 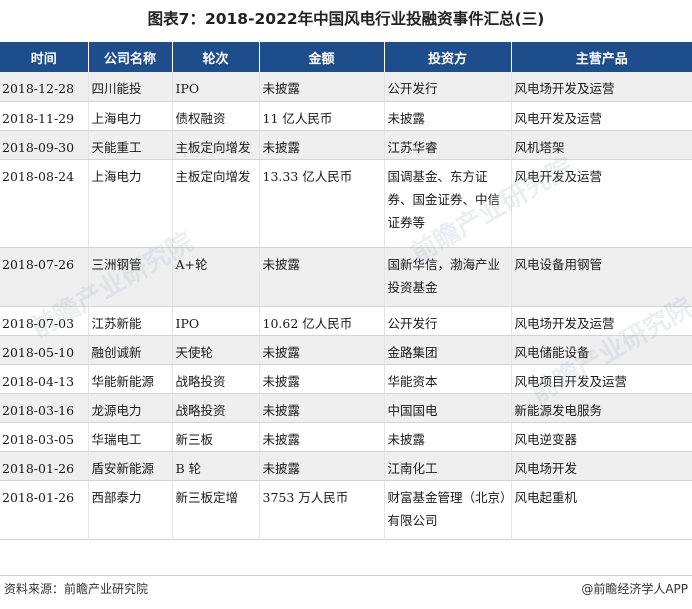 What do you see at coordinates (129, 321) in the screenshot?
I see `table-cell: 江苏新能` at bounding box center [129, 321].